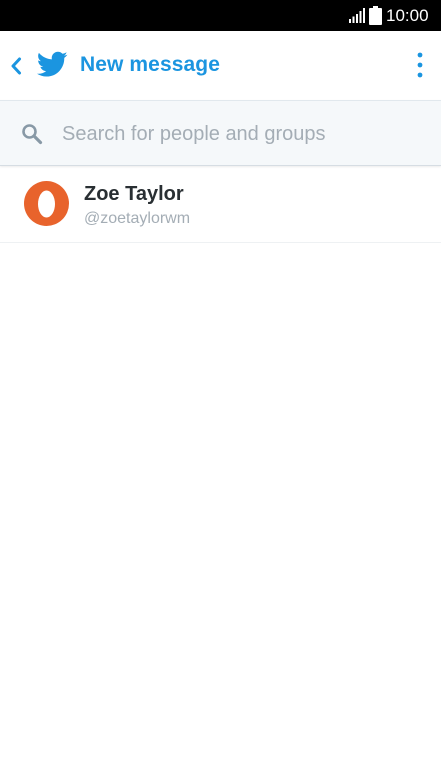 This screenshot has width=441, height=784. I want to click on app-bar: New message, so click(220, 65).